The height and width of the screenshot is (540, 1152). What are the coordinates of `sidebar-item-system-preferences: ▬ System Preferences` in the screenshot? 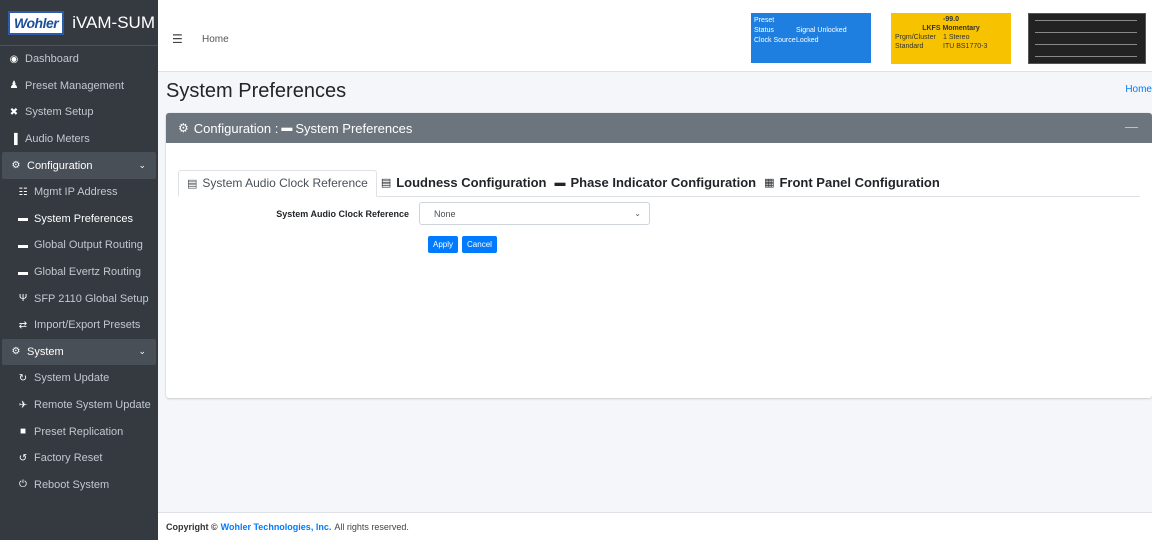 It's located at (79, 219).